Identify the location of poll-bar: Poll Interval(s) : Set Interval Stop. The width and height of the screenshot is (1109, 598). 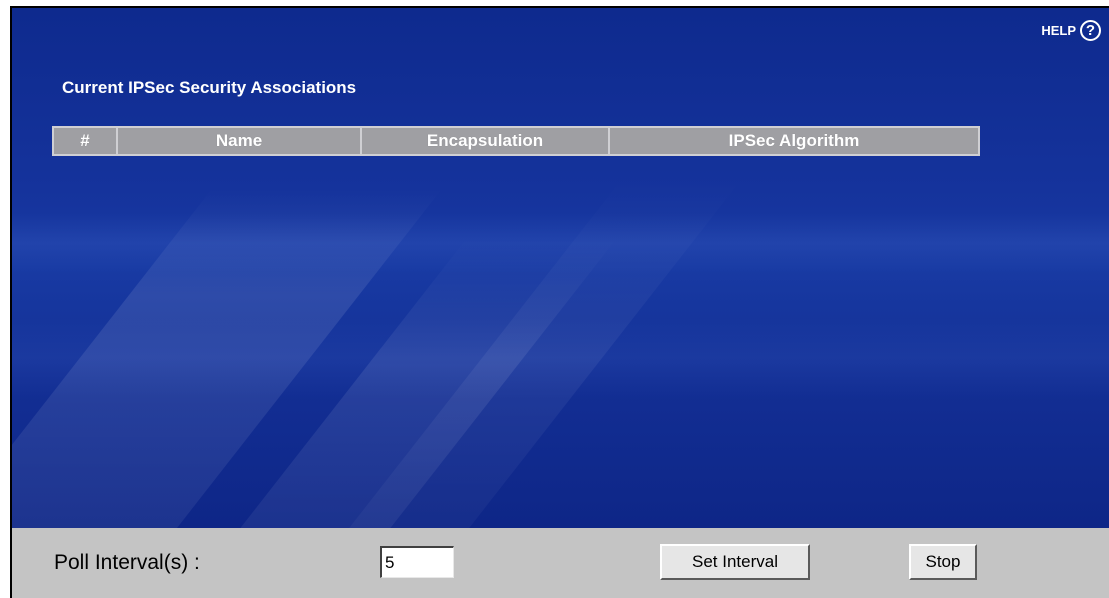
(560, 563).